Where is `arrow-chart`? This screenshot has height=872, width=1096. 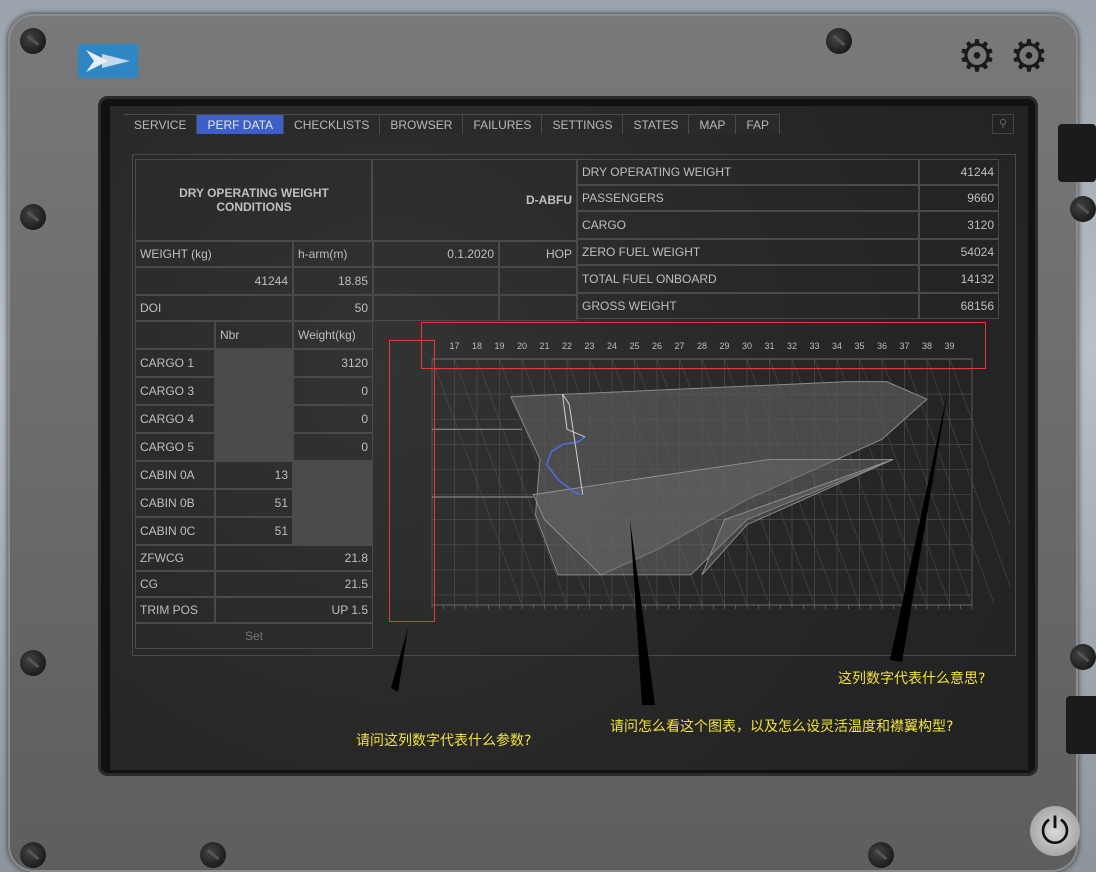 arrow-chart is located at coordinates (642, 612).